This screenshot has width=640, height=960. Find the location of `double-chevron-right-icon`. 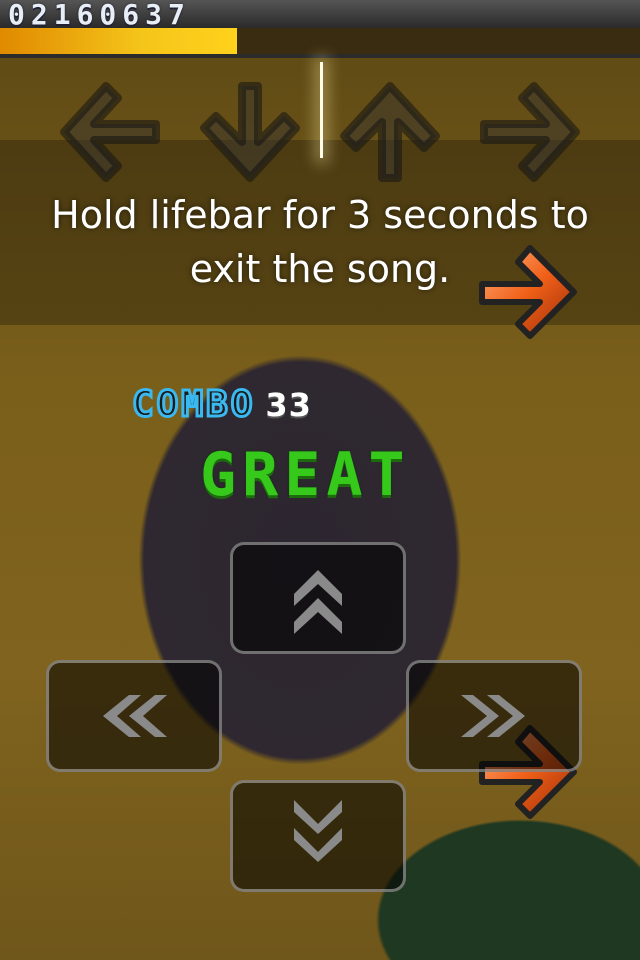

double-chevron-right-icon is located at coordinates (493, 716).